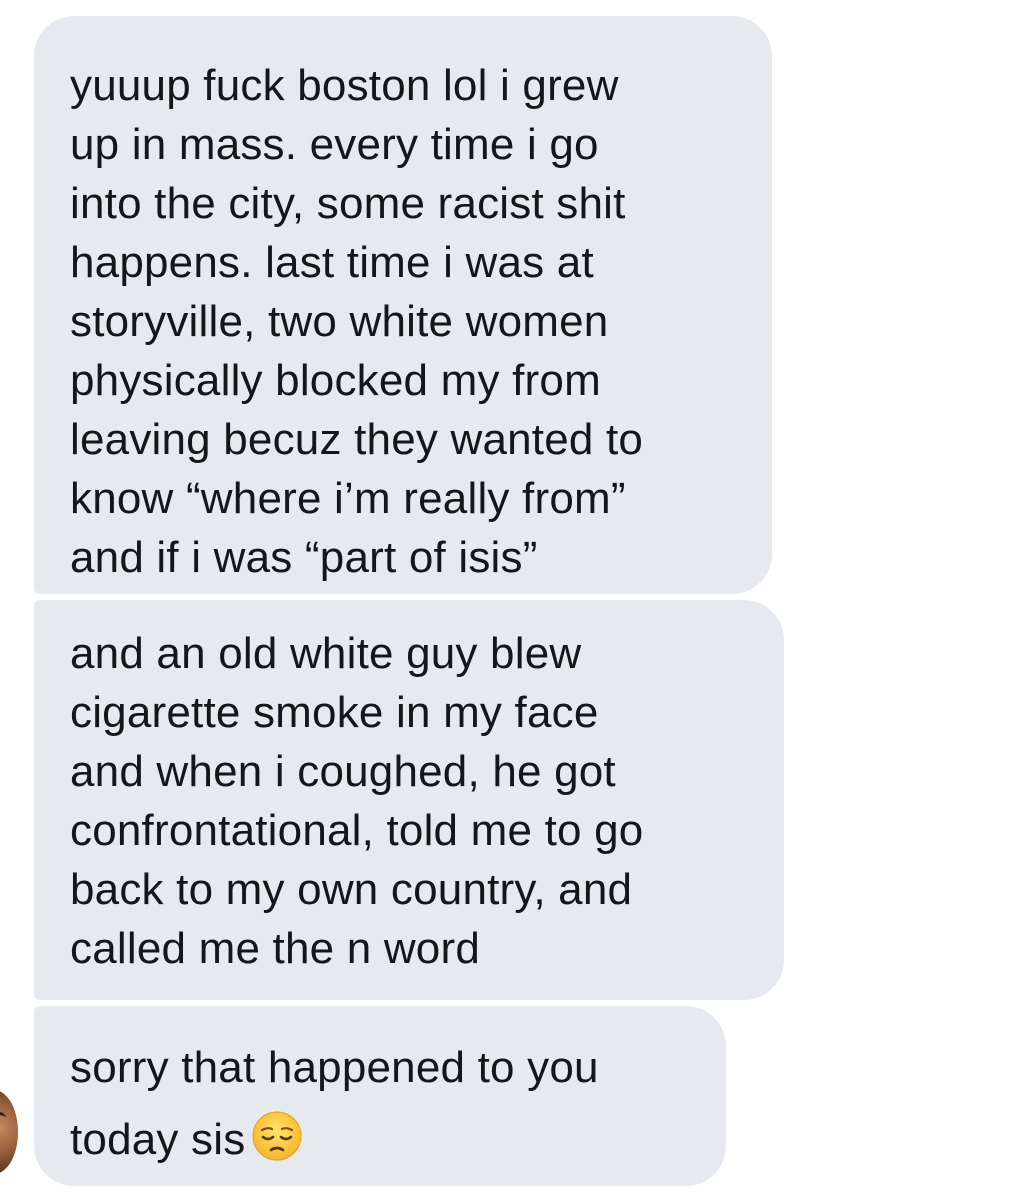  What do you see at coordinates (334, 1103) in the screenshot?
I see `message-text: sorry that happened to you today sis` at bounding box center [334, 1103].